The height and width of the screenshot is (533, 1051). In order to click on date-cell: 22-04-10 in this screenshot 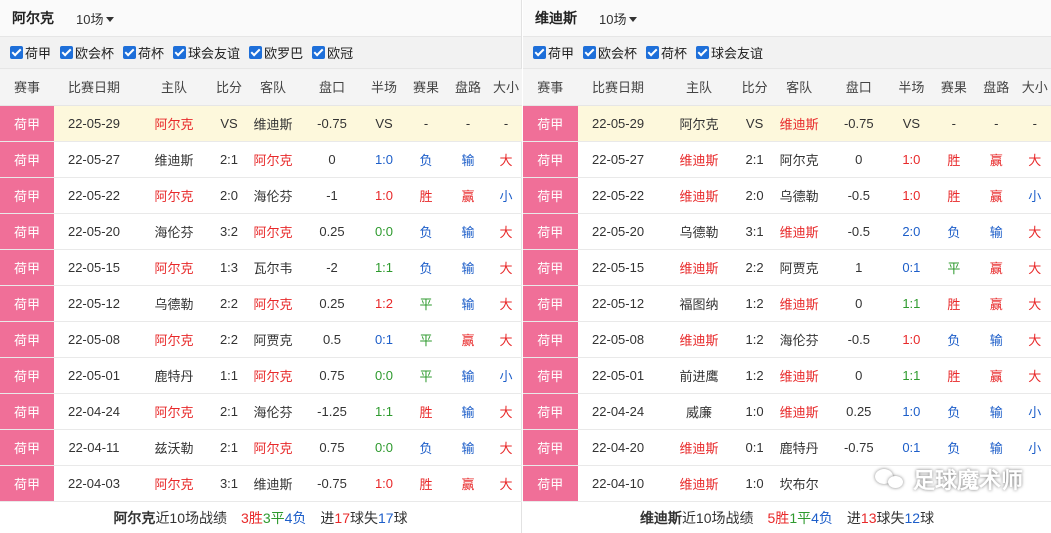, I will do `click(618, 483)`.